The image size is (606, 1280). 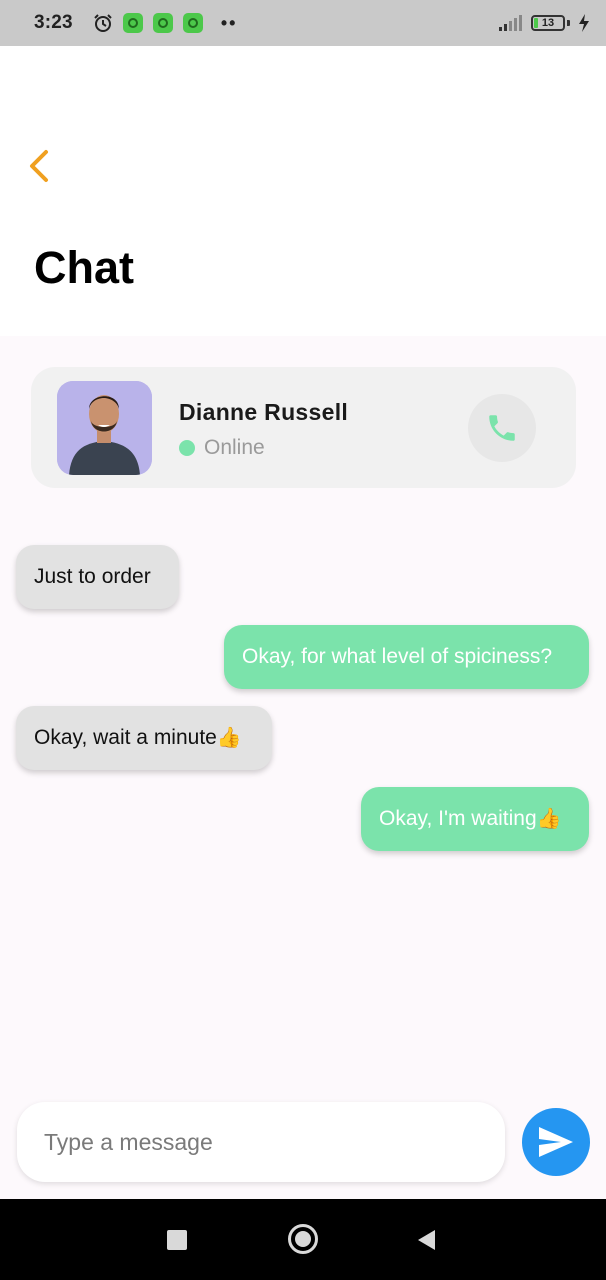 What do you see at coordinates (510, 23) in the screenshot?
I see `signal-icon` at bounding box center [510, 23].